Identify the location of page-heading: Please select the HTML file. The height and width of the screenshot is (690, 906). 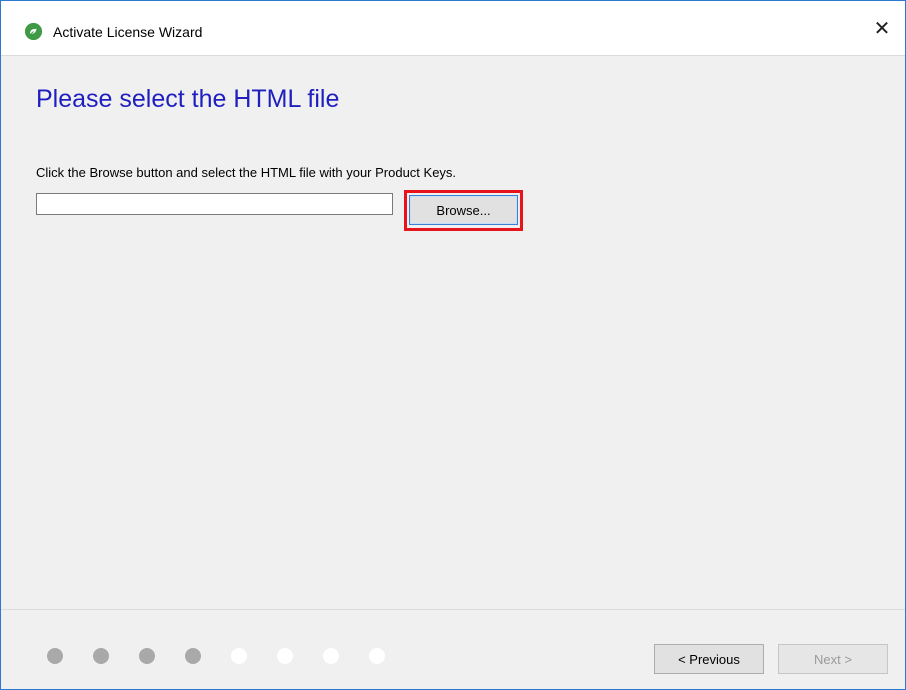
(188, 99).